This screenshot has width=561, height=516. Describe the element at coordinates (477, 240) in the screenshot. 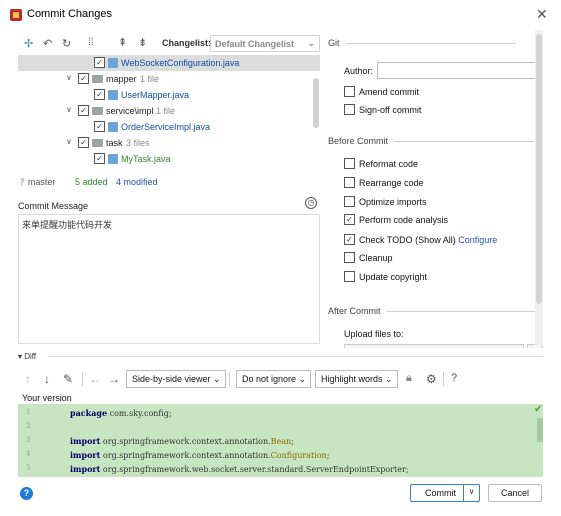

I see `configure-link: Configure` at that location.